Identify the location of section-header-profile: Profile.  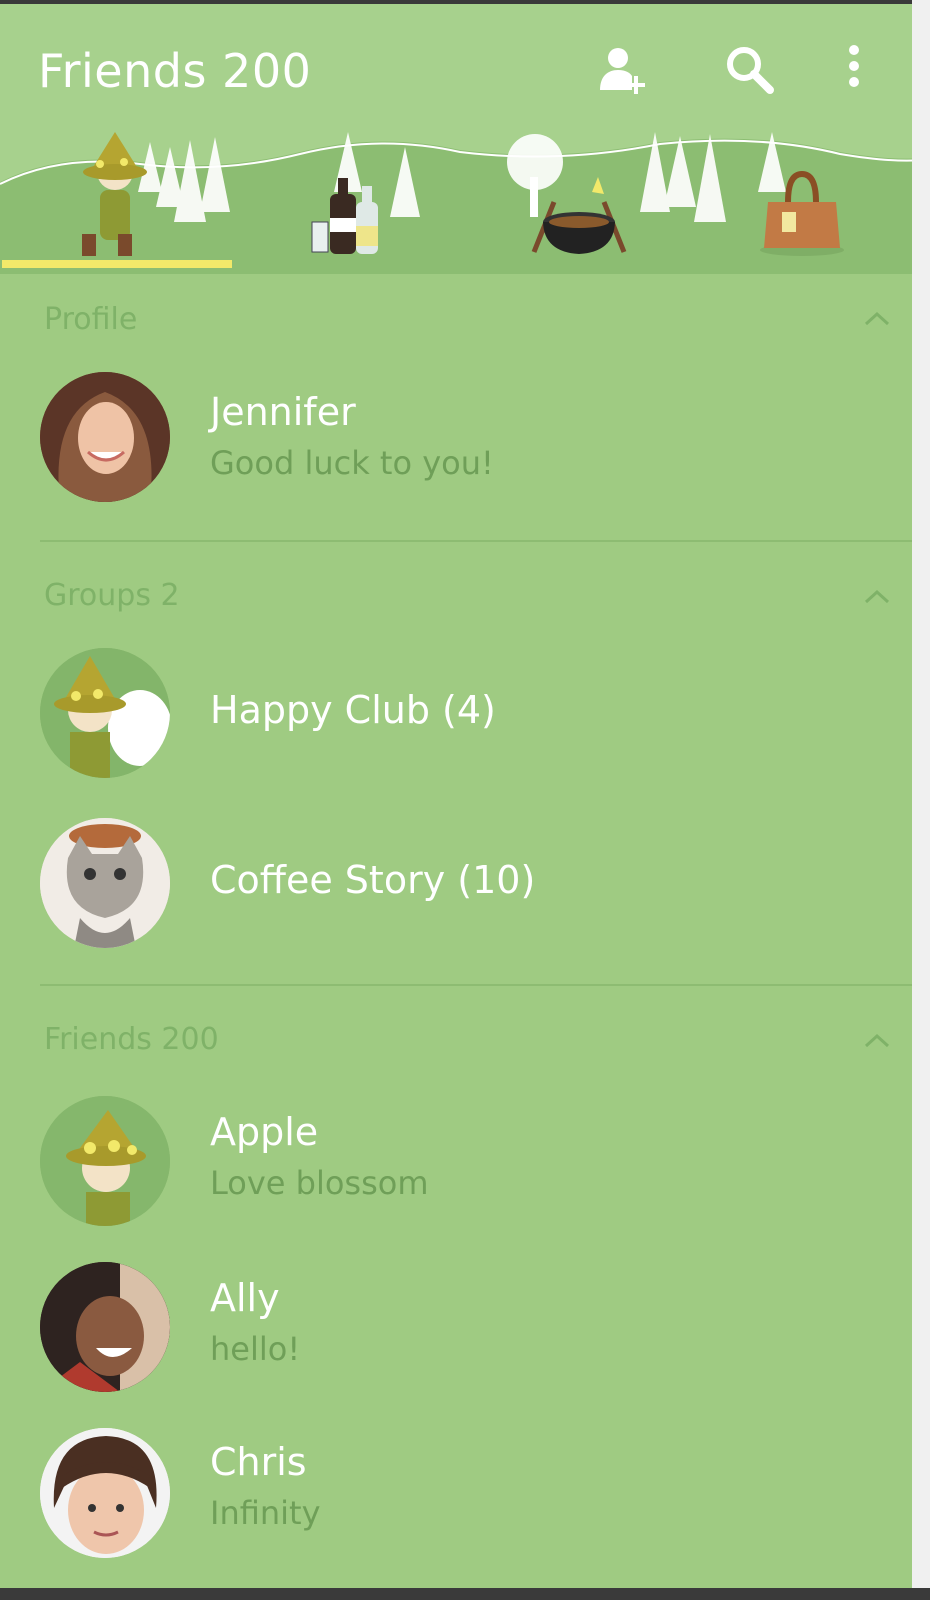
(91, 319).